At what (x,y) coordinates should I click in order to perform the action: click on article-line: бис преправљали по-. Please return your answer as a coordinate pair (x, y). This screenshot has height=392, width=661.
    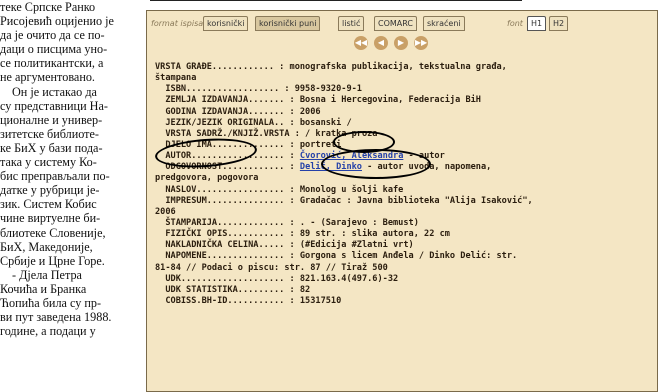
    Looking at the image, I should click on (55, 176).